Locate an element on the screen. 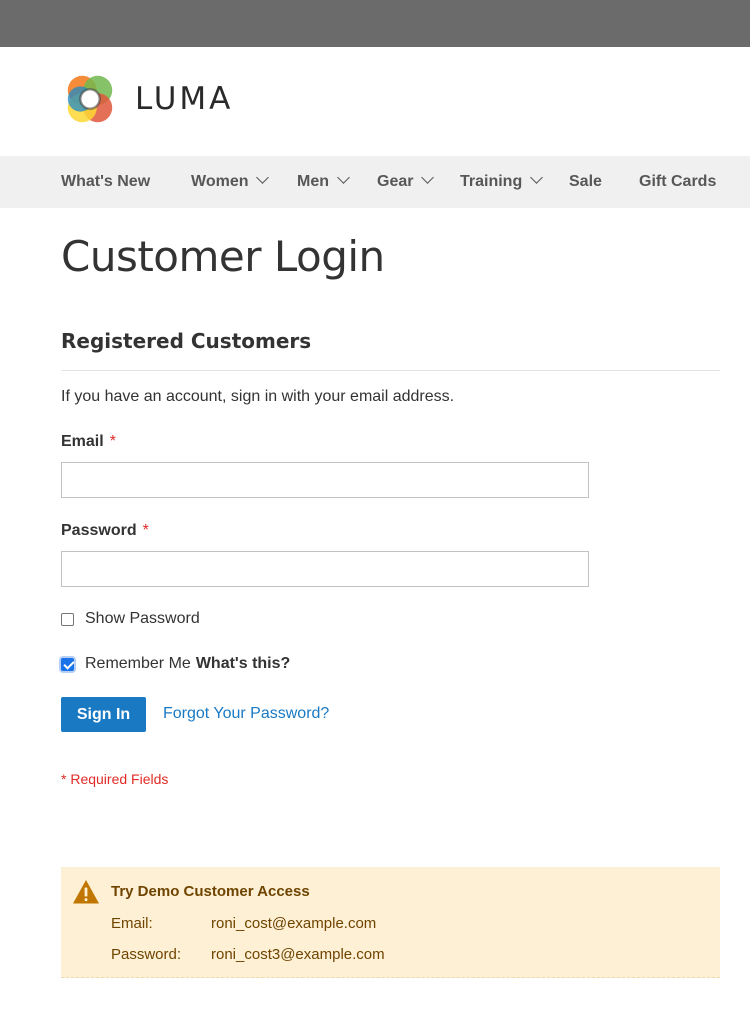  whats-this-link: What's this? is located at coordinates (243, 664).